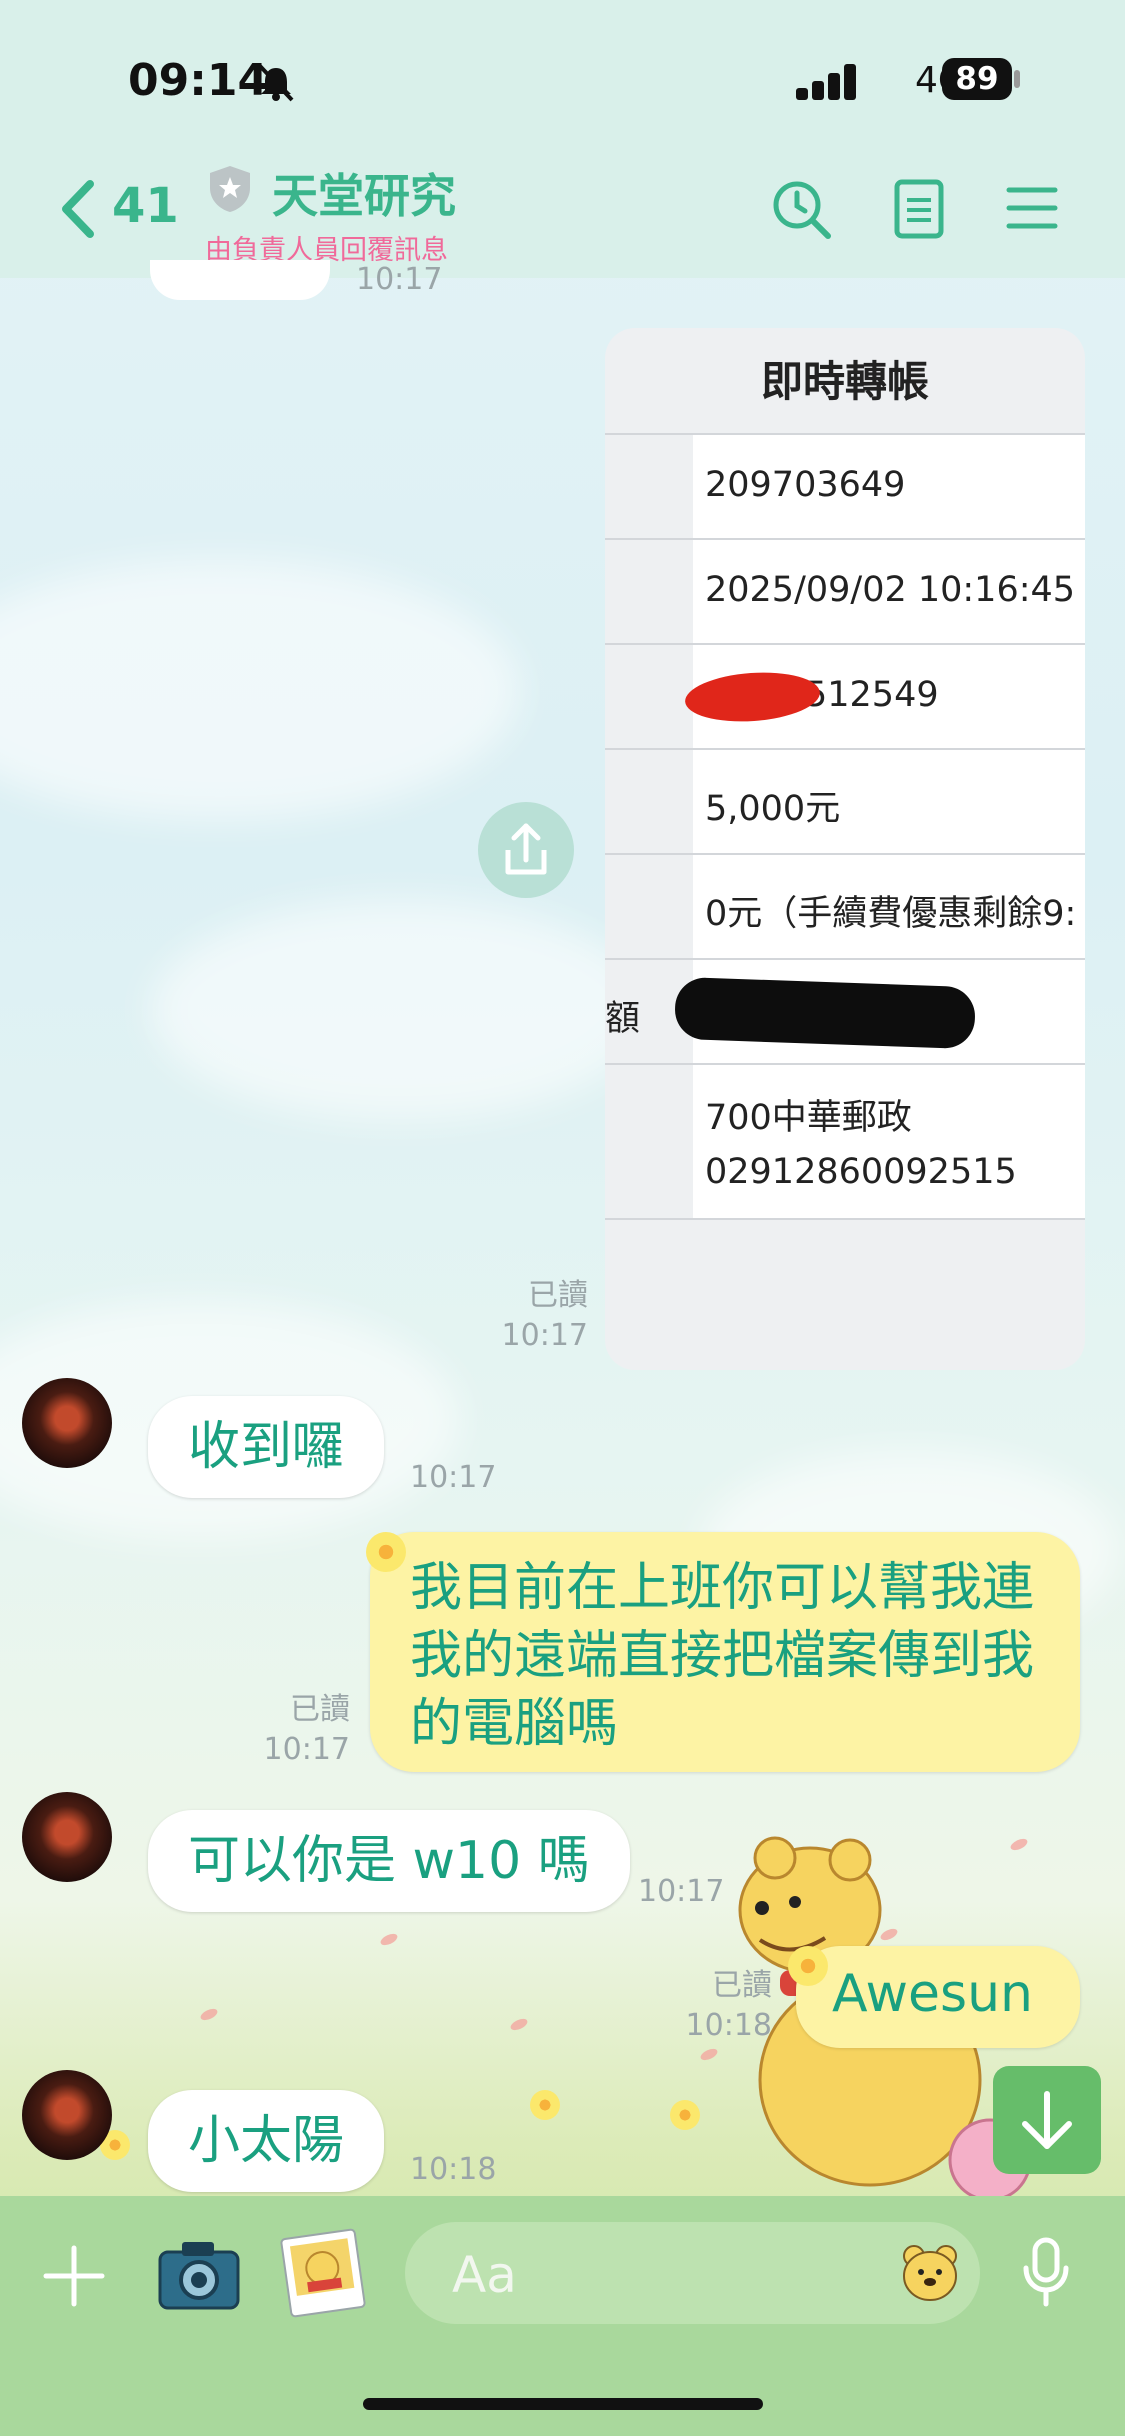 The height and width of the screenshot is (2436, 1125). I want to click on read-receipt: 已讀 10:18, so click(728, 2005).